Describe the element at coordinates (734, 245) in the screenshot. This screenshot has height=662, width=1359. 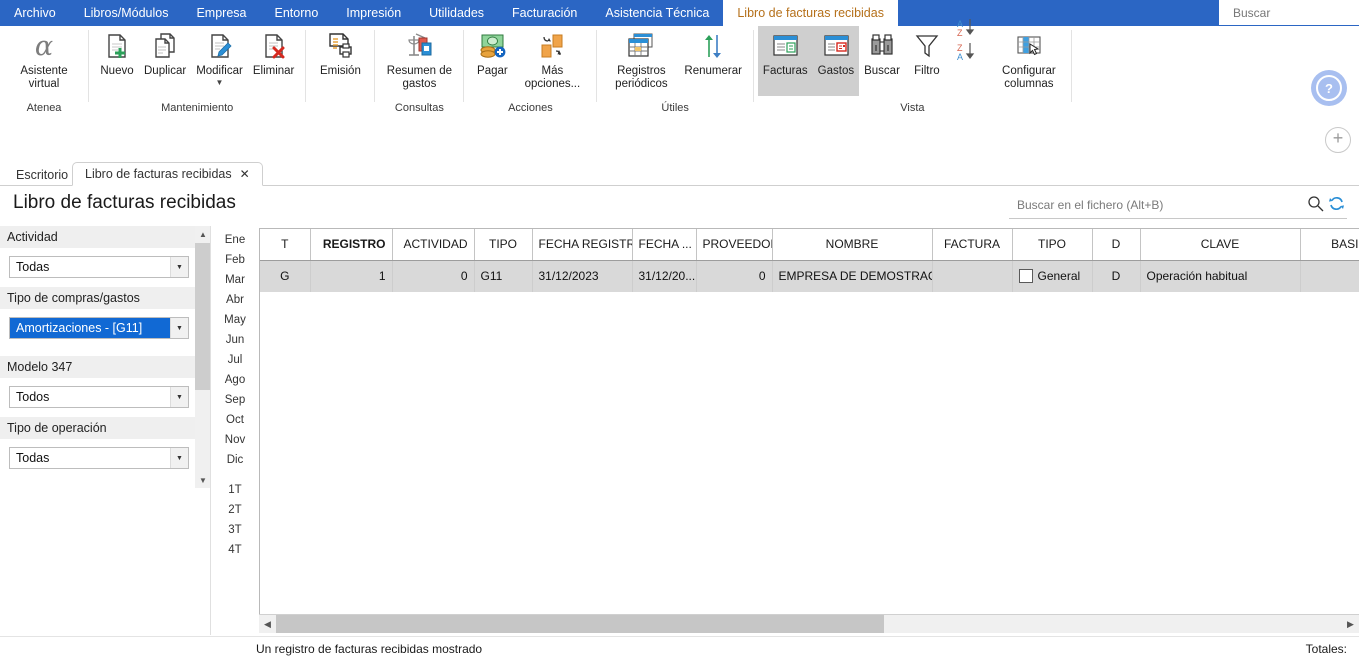
I see `col-header-proveedor: PROVEEDOR` at that location.